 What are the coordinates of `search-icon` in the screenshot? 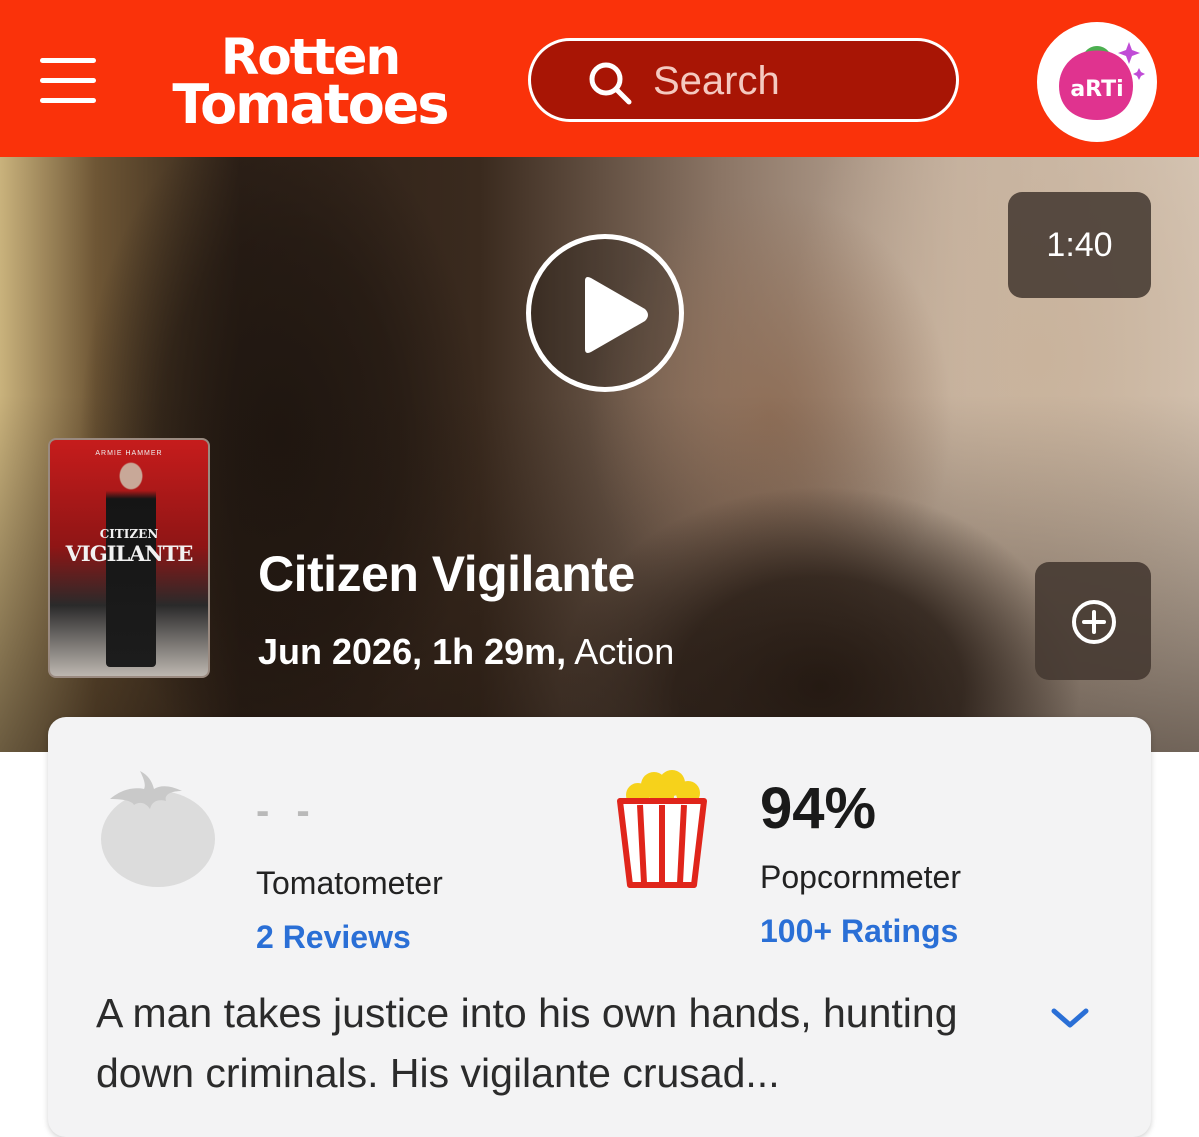 It's located at (610, 83).